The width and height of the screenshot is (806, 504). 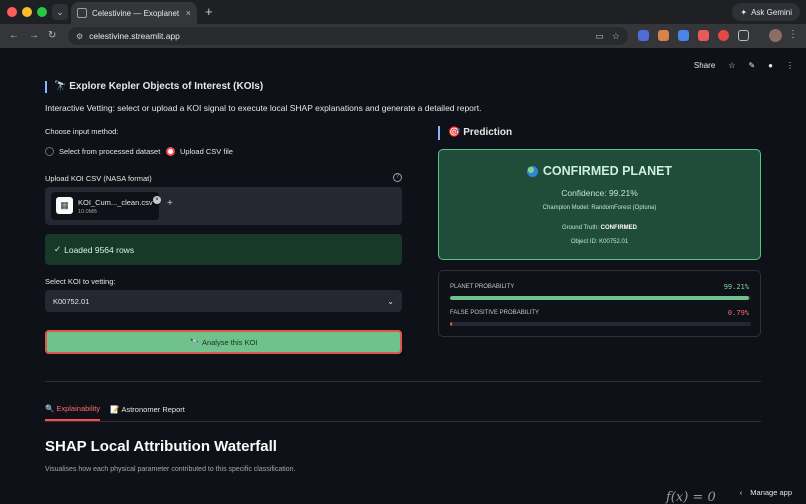 What do you see at coordinates (744, 66) in the screenshot?
I see `app-toolbar: Share ☆ ✎ ● ⋮` at bounding box center [744, 66].